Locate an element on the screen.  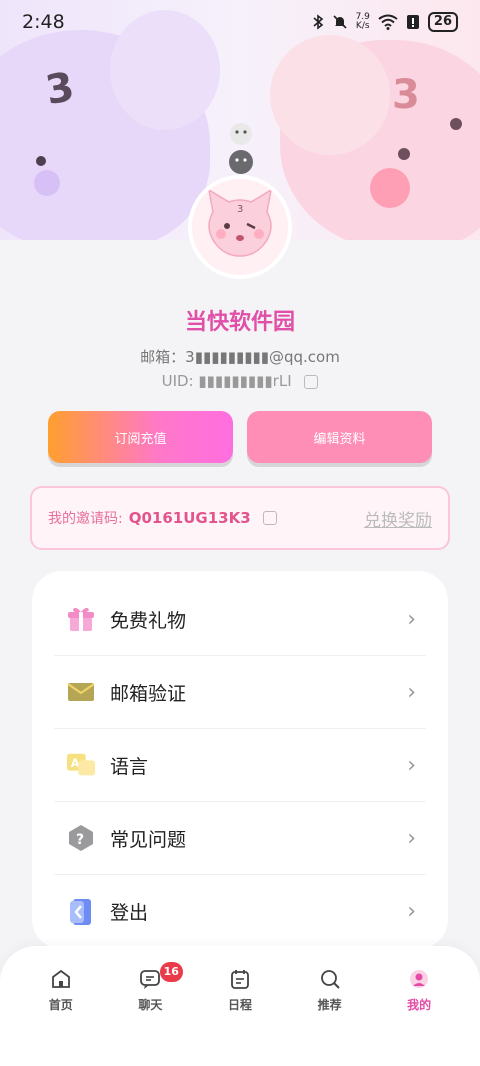
alert-icon is located at coordinates (412, 22).